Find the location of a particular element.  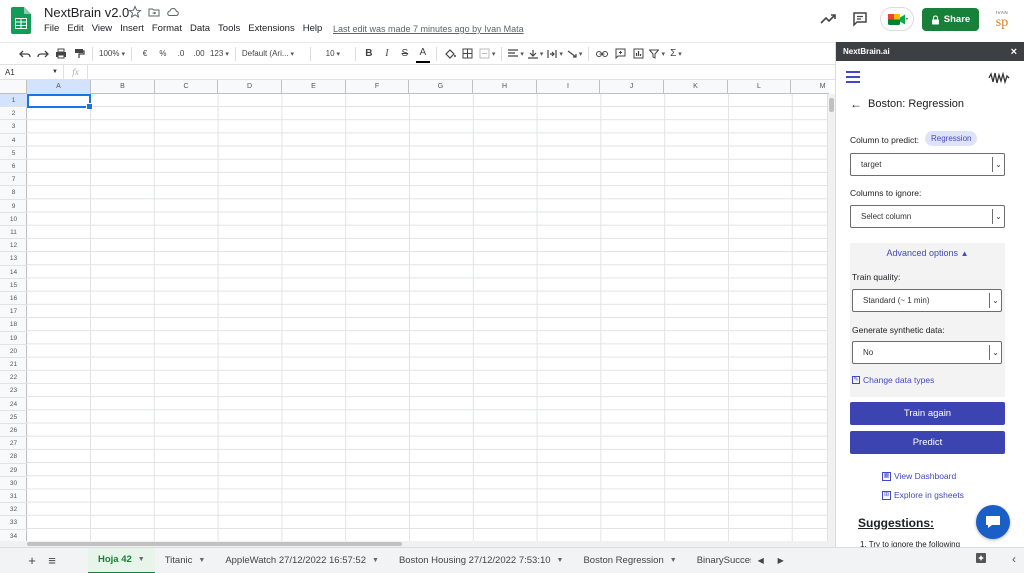

trending-icon is located at coordinates (828, 19).